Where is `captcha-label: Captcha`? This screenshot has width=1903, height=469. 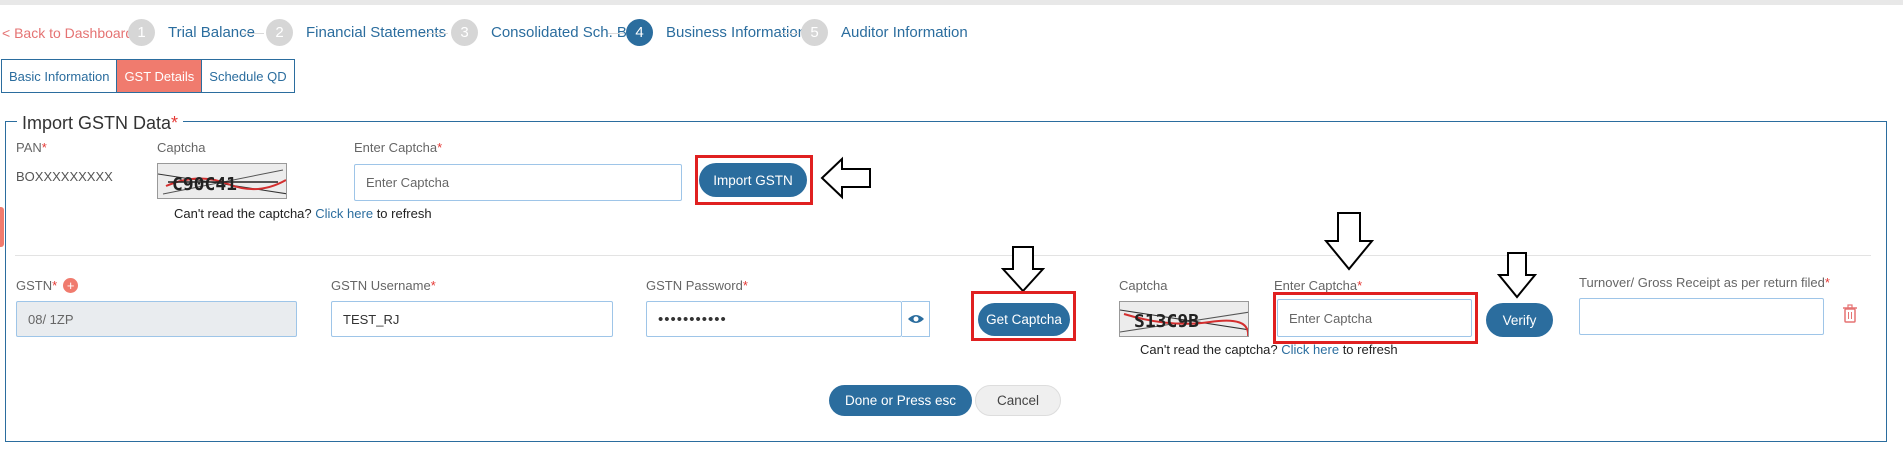 captcha-label: Captcha is located at coordinates (181, 147).